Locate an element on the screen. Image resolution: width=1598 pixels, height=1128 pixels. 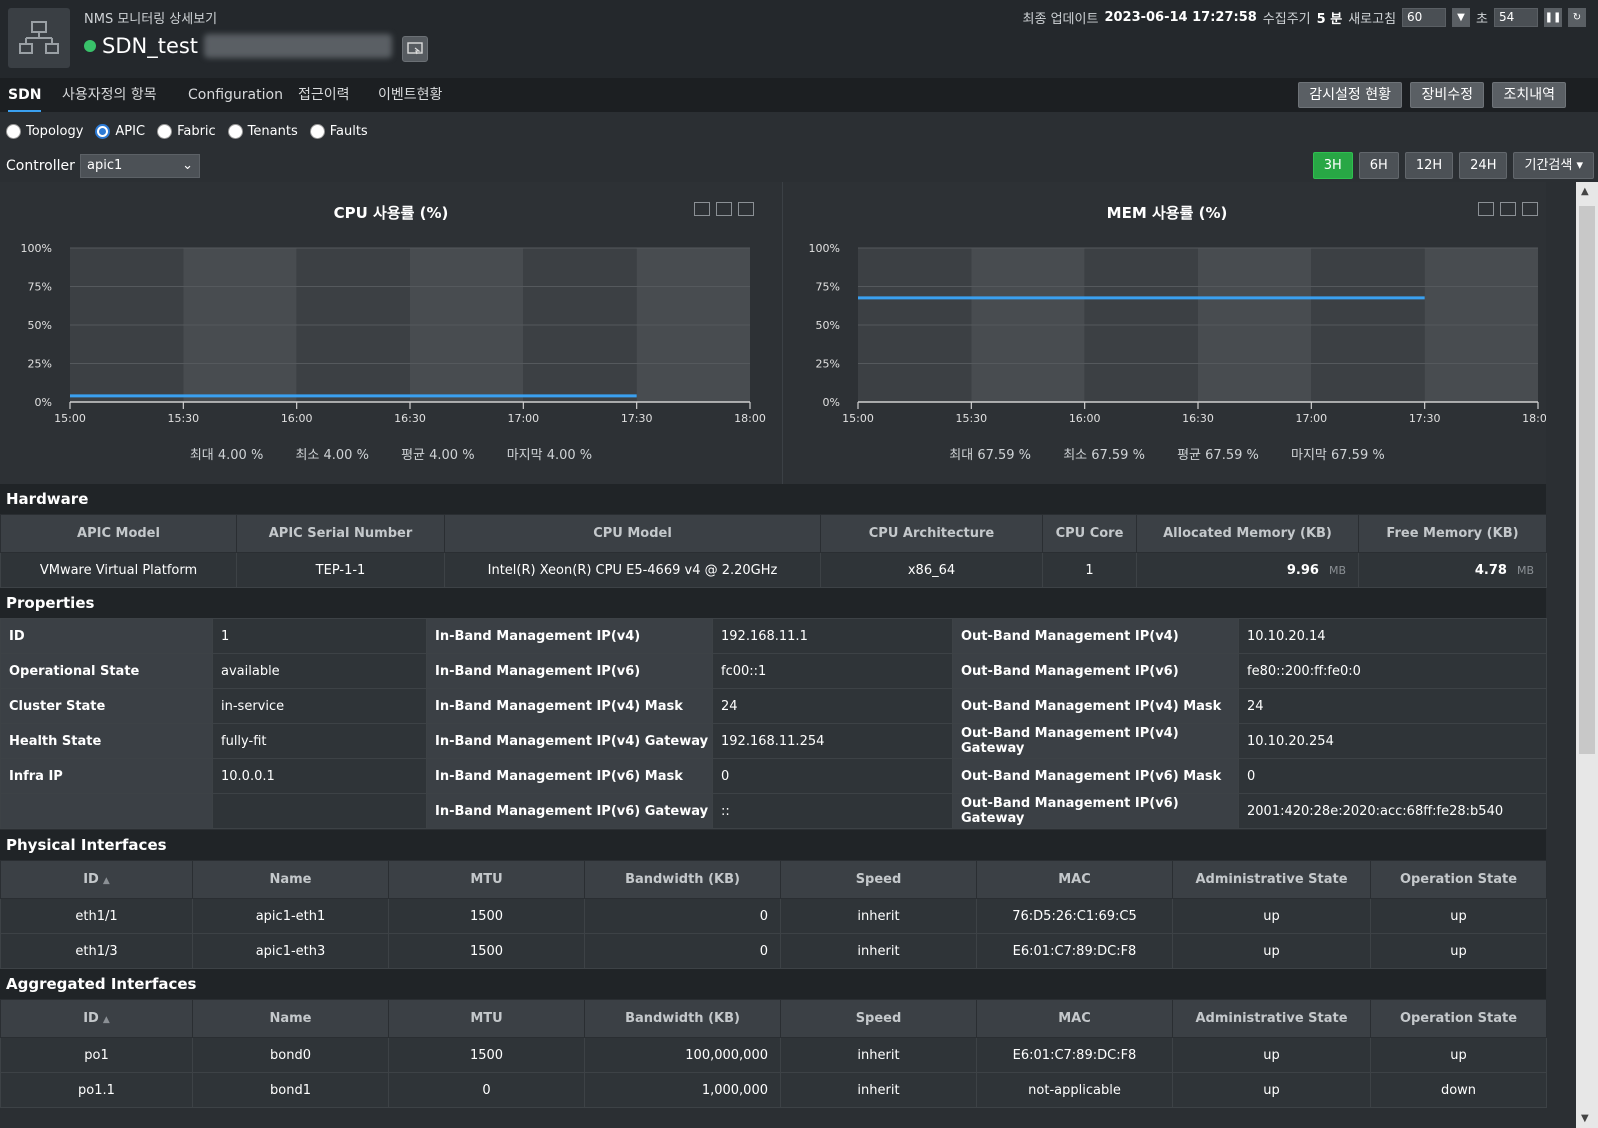
radio-tenants: Tenants is located at coordinates (262, 131).